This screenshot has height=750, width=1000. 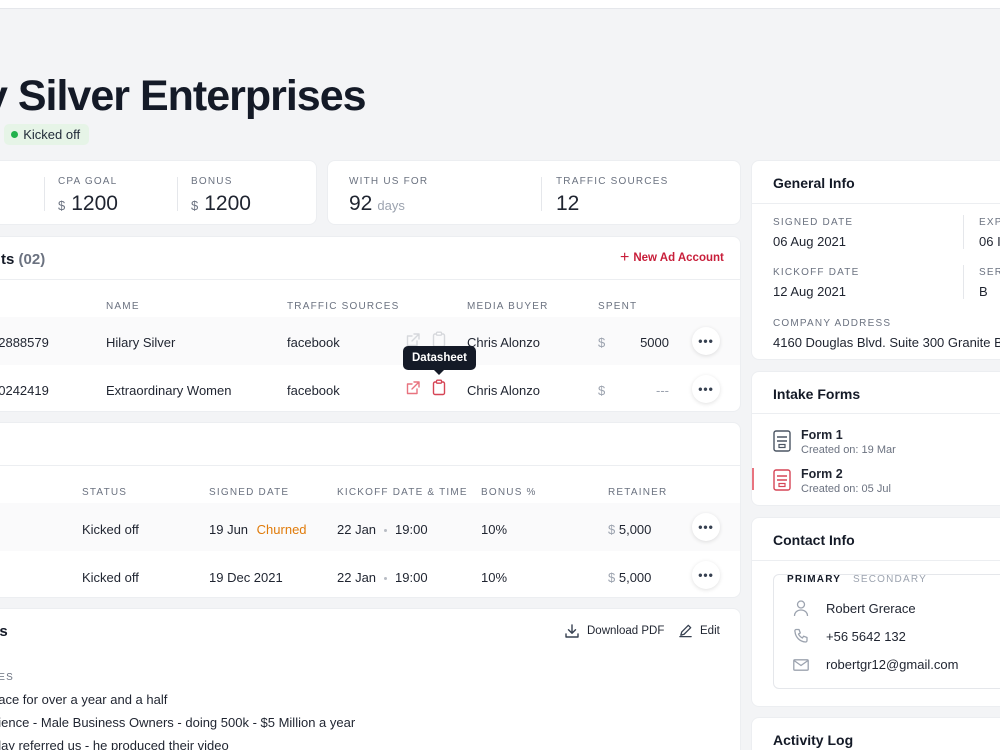 I want to click on company-address-label: COMPANY ADDRESS, so click(x=832, y=323).